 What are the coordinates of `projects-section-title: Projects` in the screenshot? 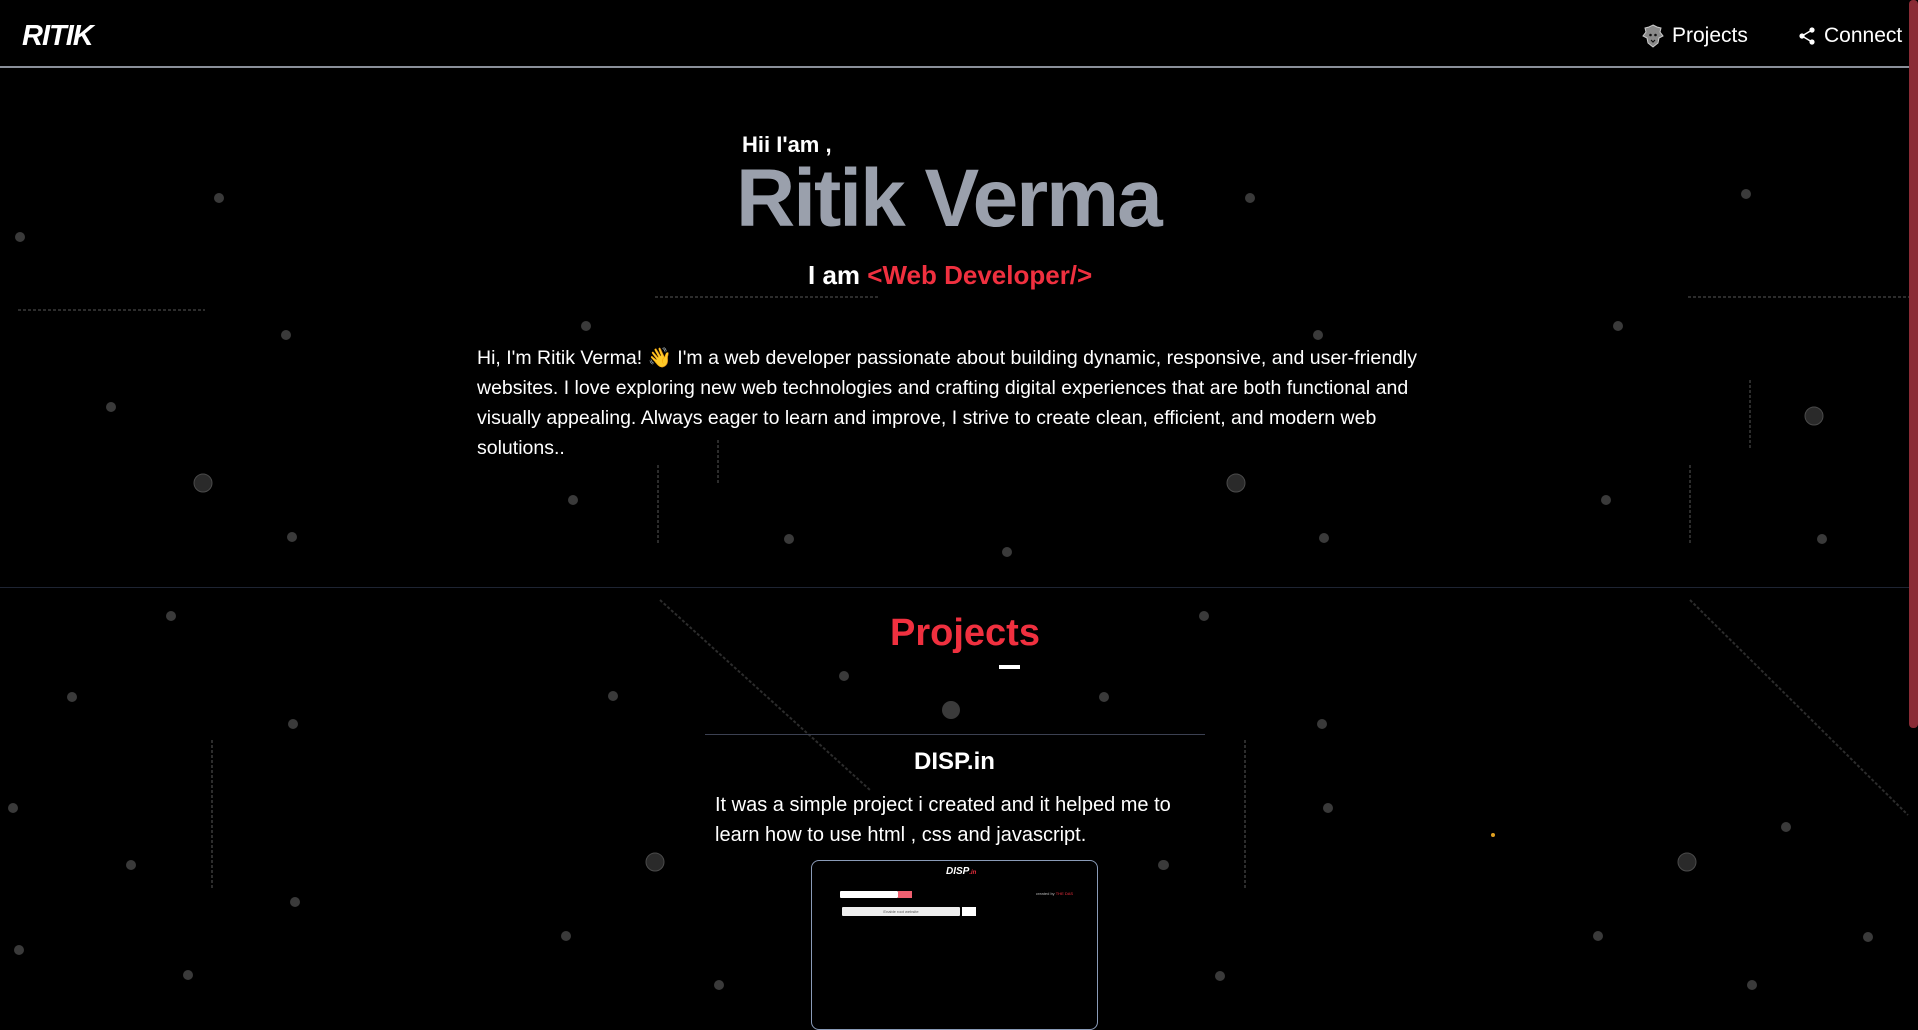 It's located at (965, 633).